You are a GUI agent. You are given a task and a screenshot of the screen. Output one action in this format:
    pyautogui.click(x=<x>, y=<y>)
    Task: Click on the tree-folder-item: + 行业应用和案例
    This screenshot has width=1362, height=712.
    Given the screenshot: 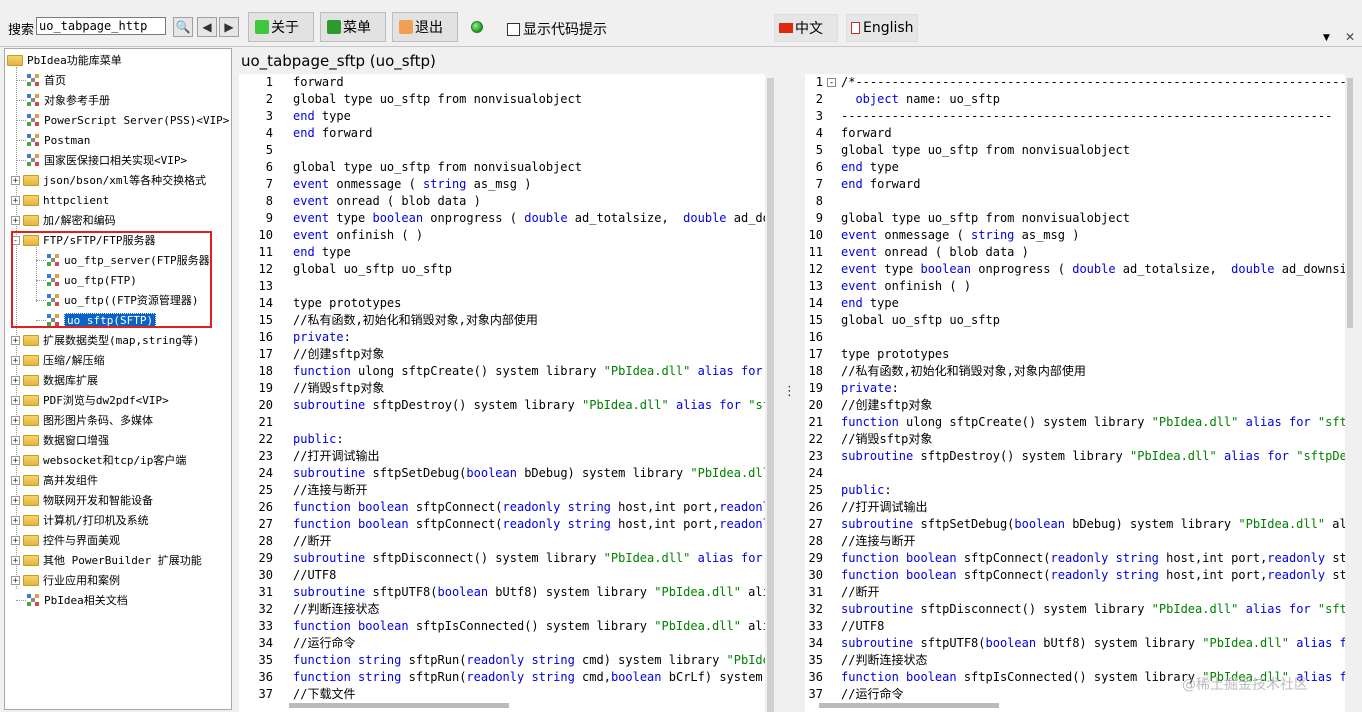 What is the action you would take?
    pyautogui.click(x=65, y=580)
    